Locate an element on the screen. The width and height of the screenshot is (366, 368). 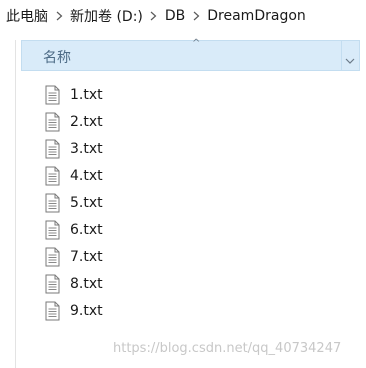
file-name: 2.txt is located at coordinates (86, 121).